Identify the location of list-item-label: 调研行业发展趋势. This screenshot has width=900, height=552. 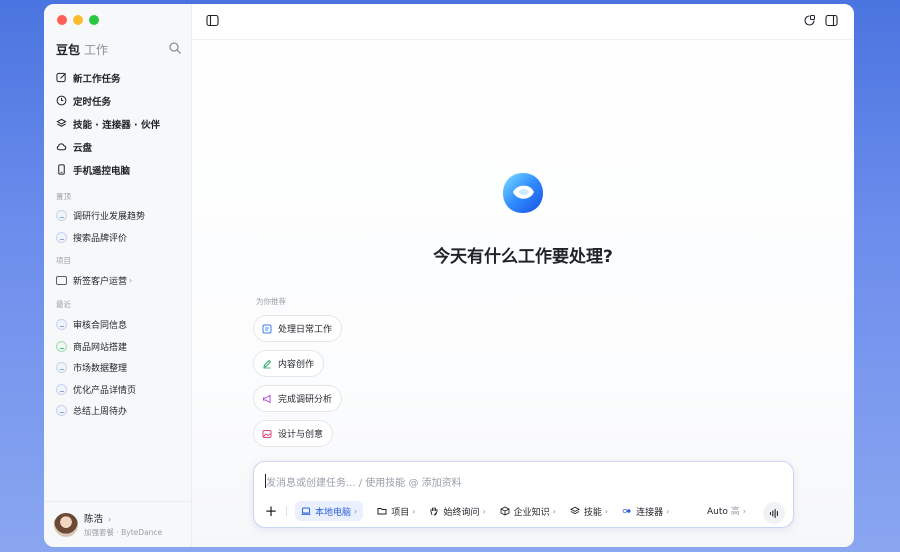
(109, 217).